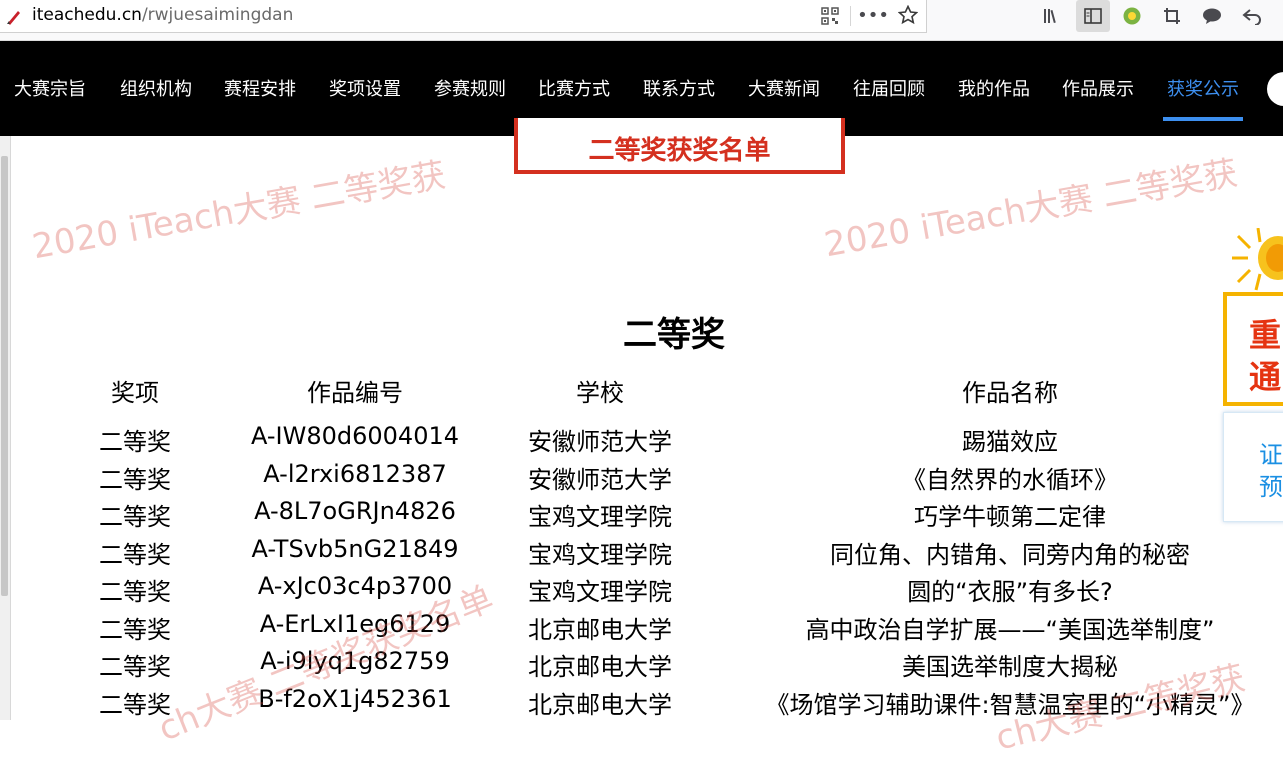 The image size is (1283, 760). Describe the element at coordinates (1271, 455) in the screenshot. I see `cert-line-1: 证` at that location.